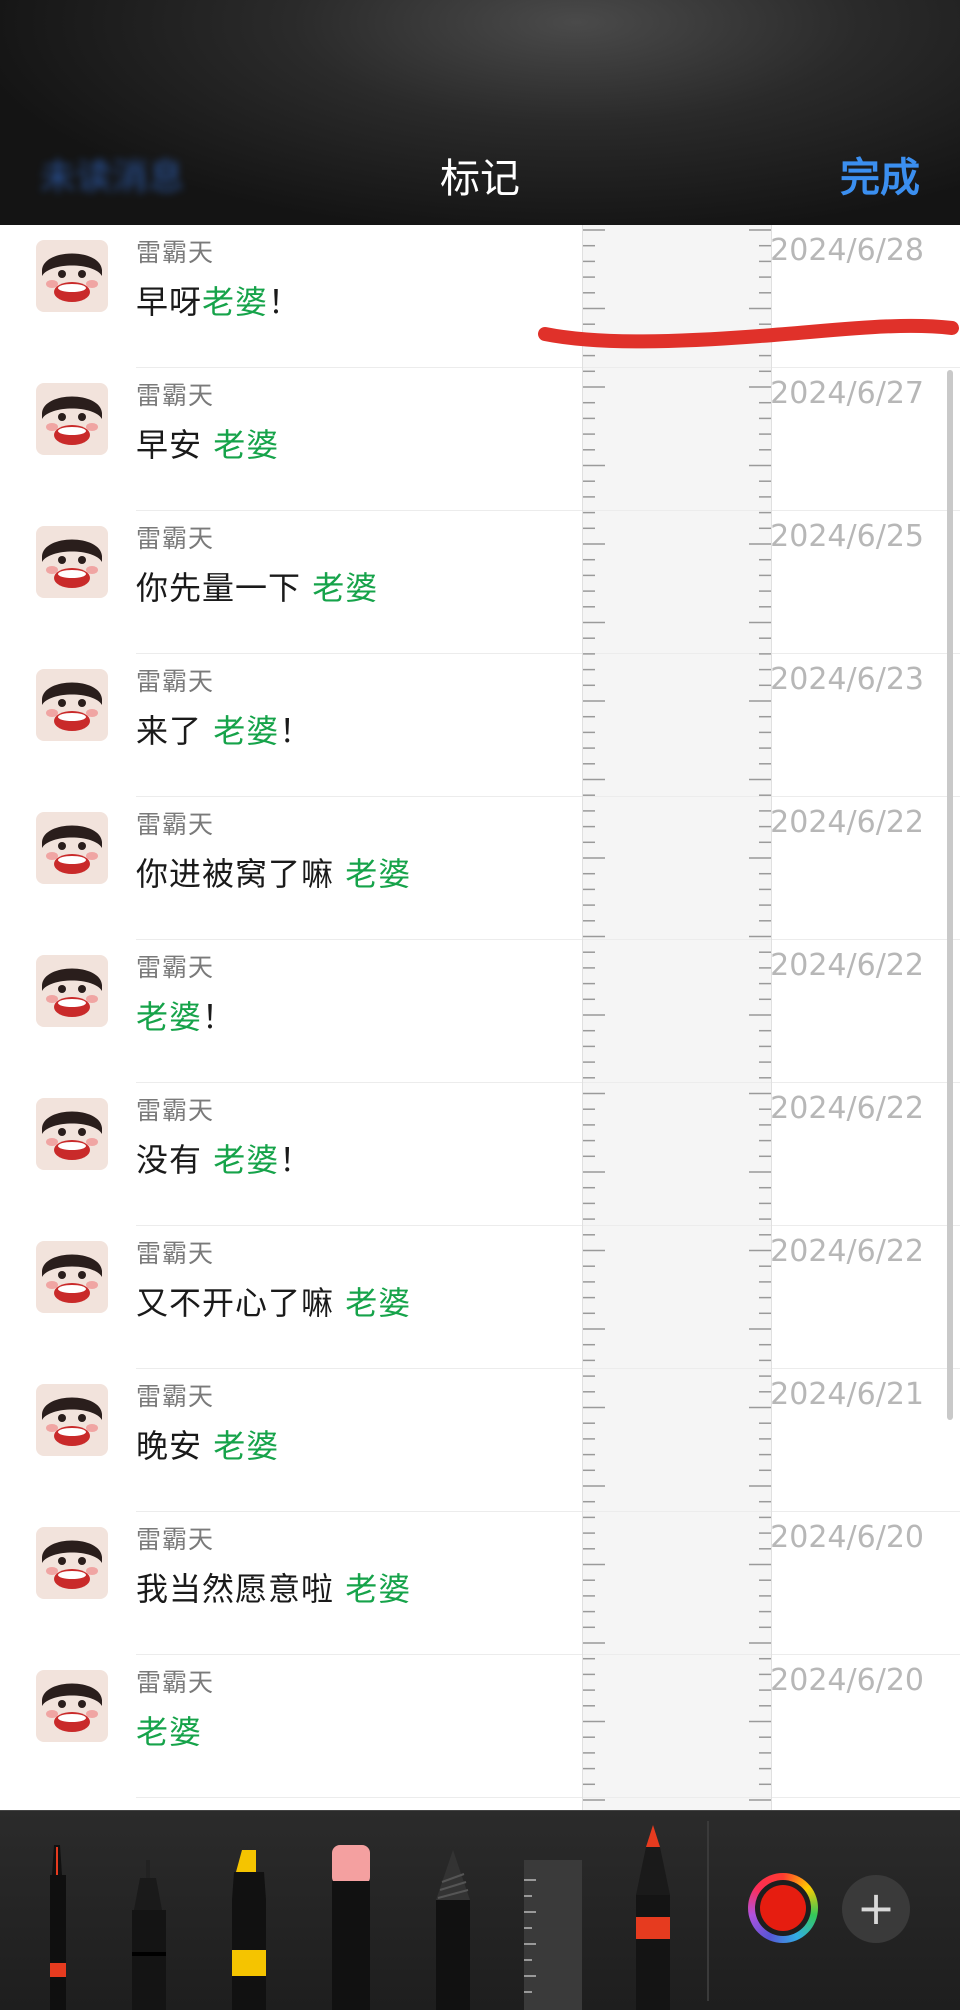 This screenshot has width=960, height=2010. I want to click on message-row: 雷霸天 来了 老婆！ 2024/6/23, so click(480, 725).